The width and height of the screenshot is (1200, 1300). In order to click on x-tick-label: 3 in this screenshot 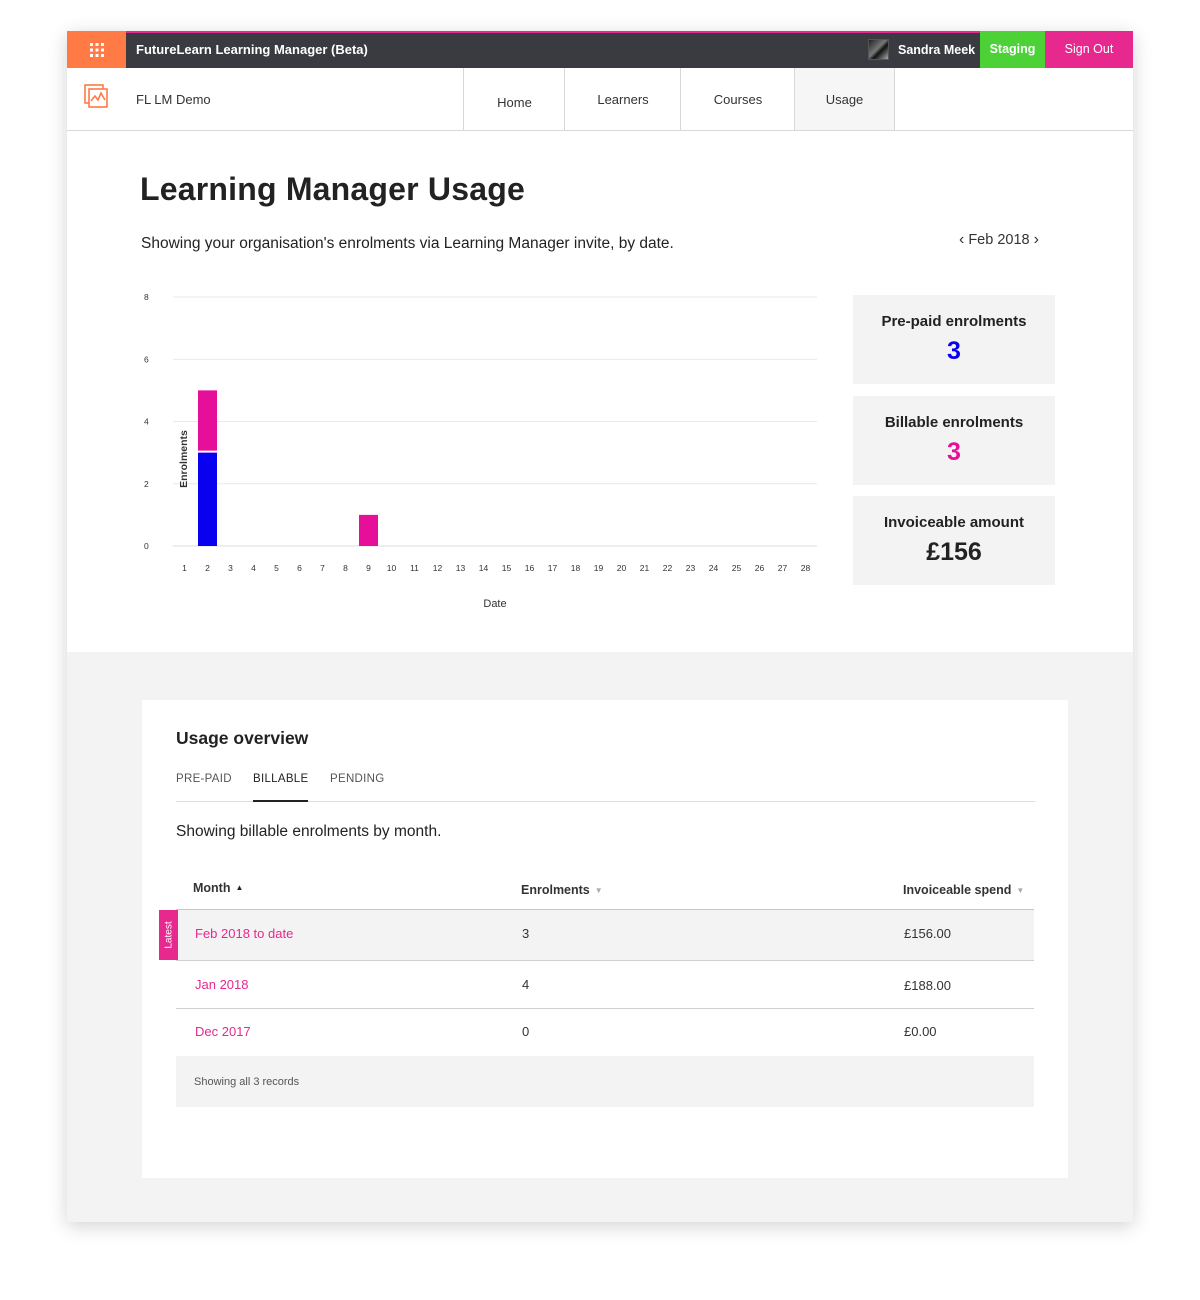, I will do `click(230, 568)`.